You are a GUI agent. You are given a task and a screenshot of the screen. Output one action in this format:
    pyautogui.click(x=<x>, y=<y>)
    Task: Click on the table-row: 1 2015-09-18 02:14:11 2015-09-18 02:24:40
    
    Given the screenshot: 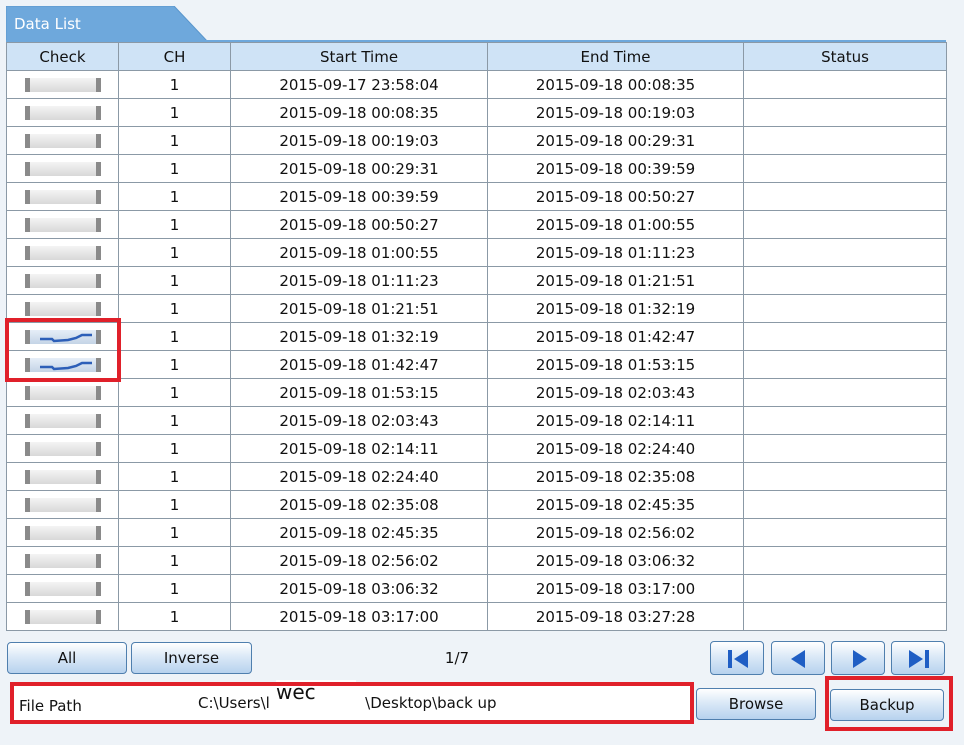 What is the action you would take?
    pyautogui.click(x=476, y=448)
    